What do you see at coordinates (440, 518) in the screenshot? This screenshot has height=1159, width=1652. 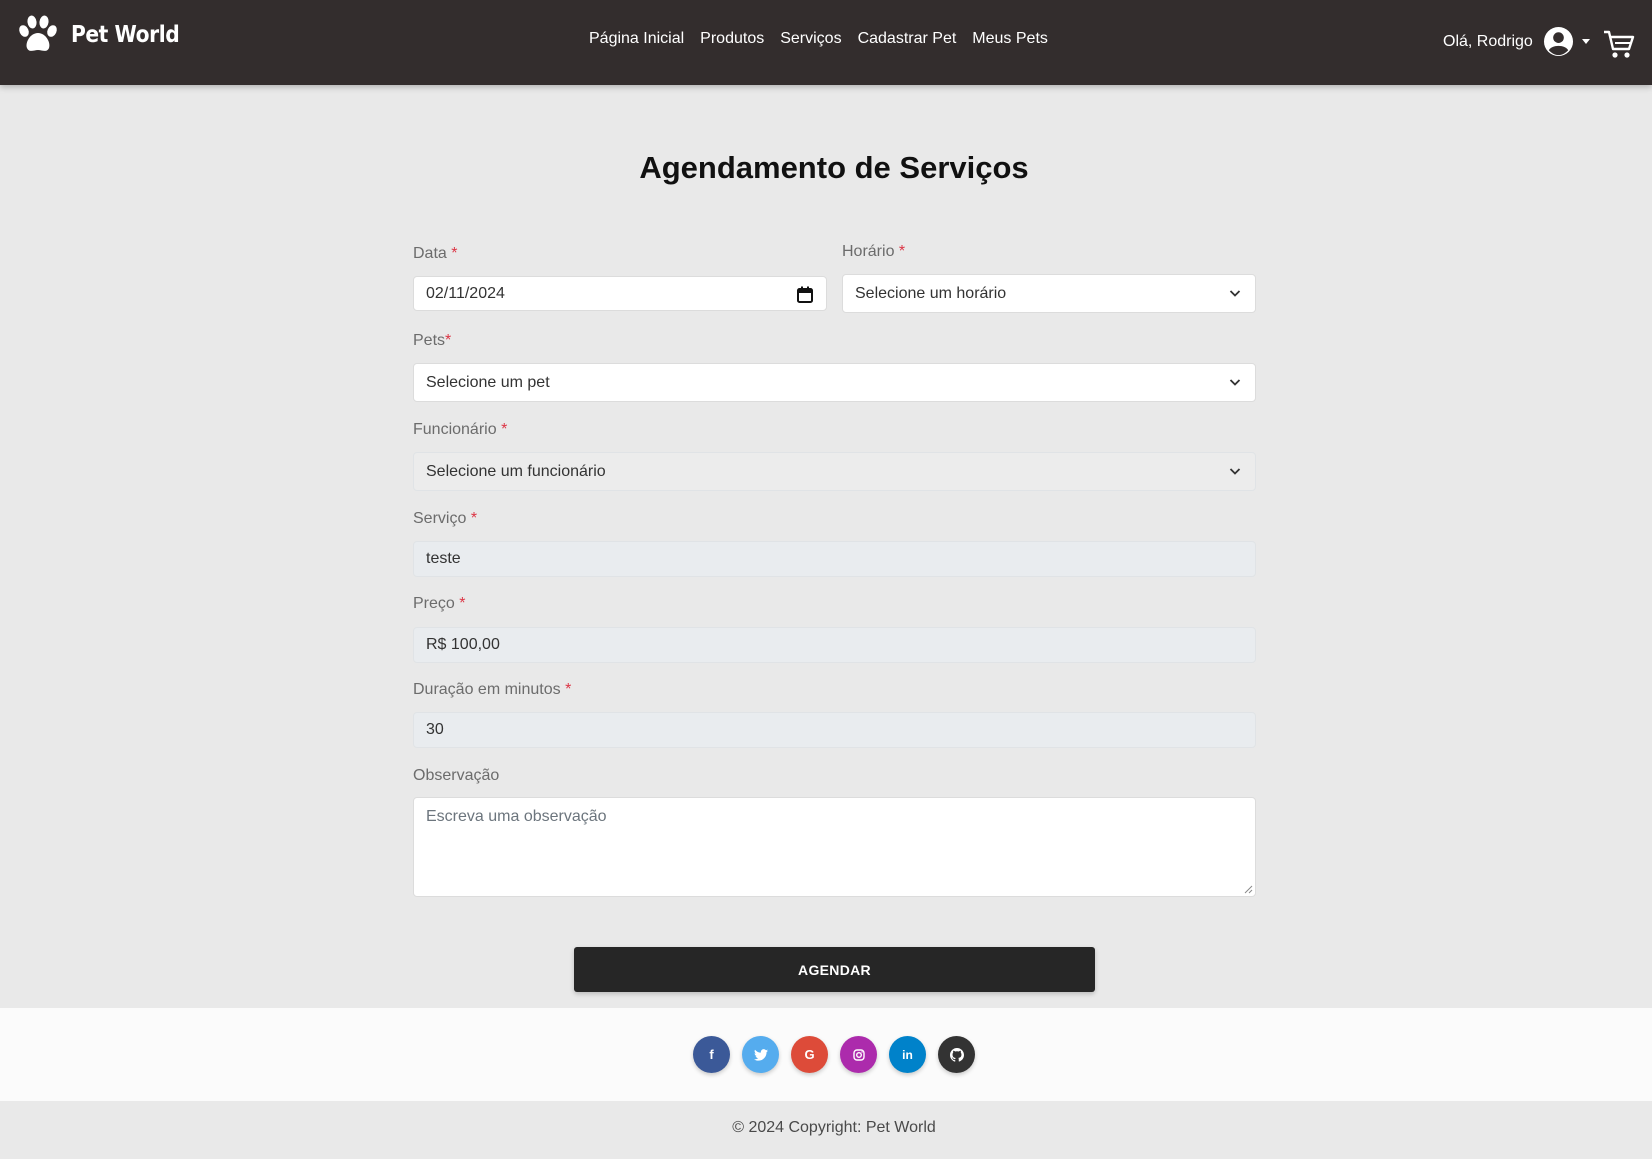 I see `service-label-text: Serviço` at bounding box center [440, 518].